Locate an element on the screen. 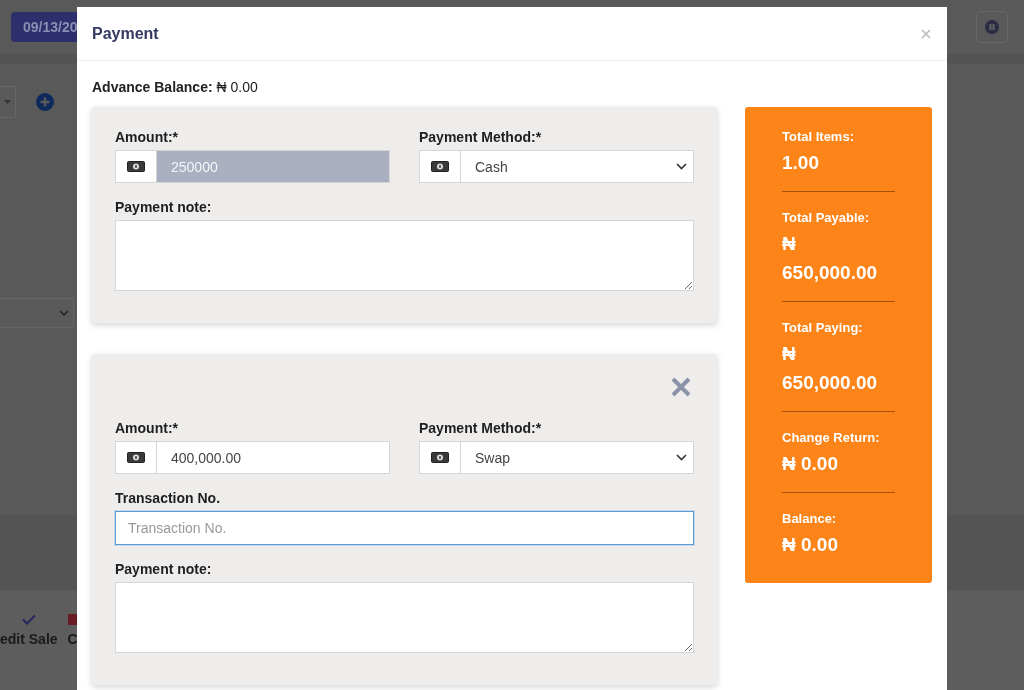  caret-icon is located at coordinates (7, 102).